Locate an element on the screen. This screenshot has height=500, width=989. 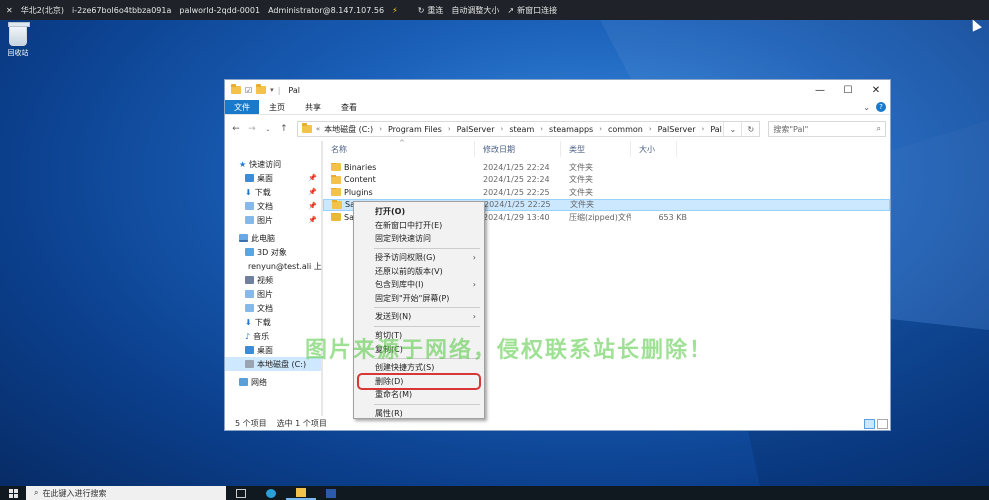
table-row: Content 2024/1/25 22:24 文件夹 is located at coordinates (606, 180).